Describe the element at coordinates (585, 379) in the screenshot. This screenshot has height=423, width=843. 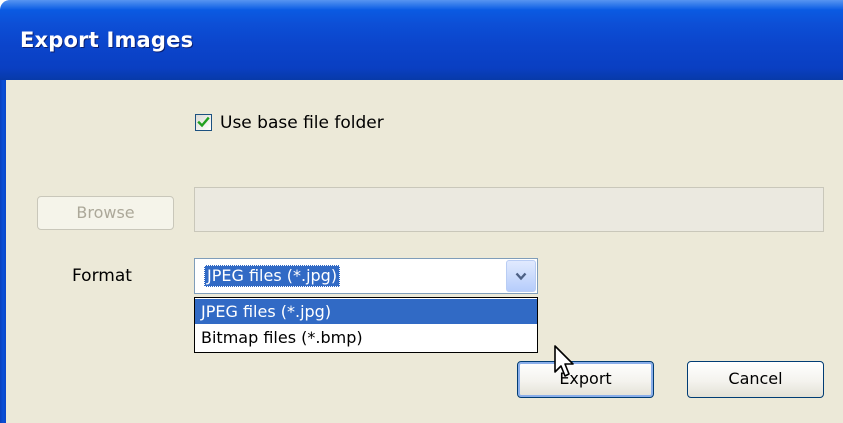
I see `export-button: Export` at that location.